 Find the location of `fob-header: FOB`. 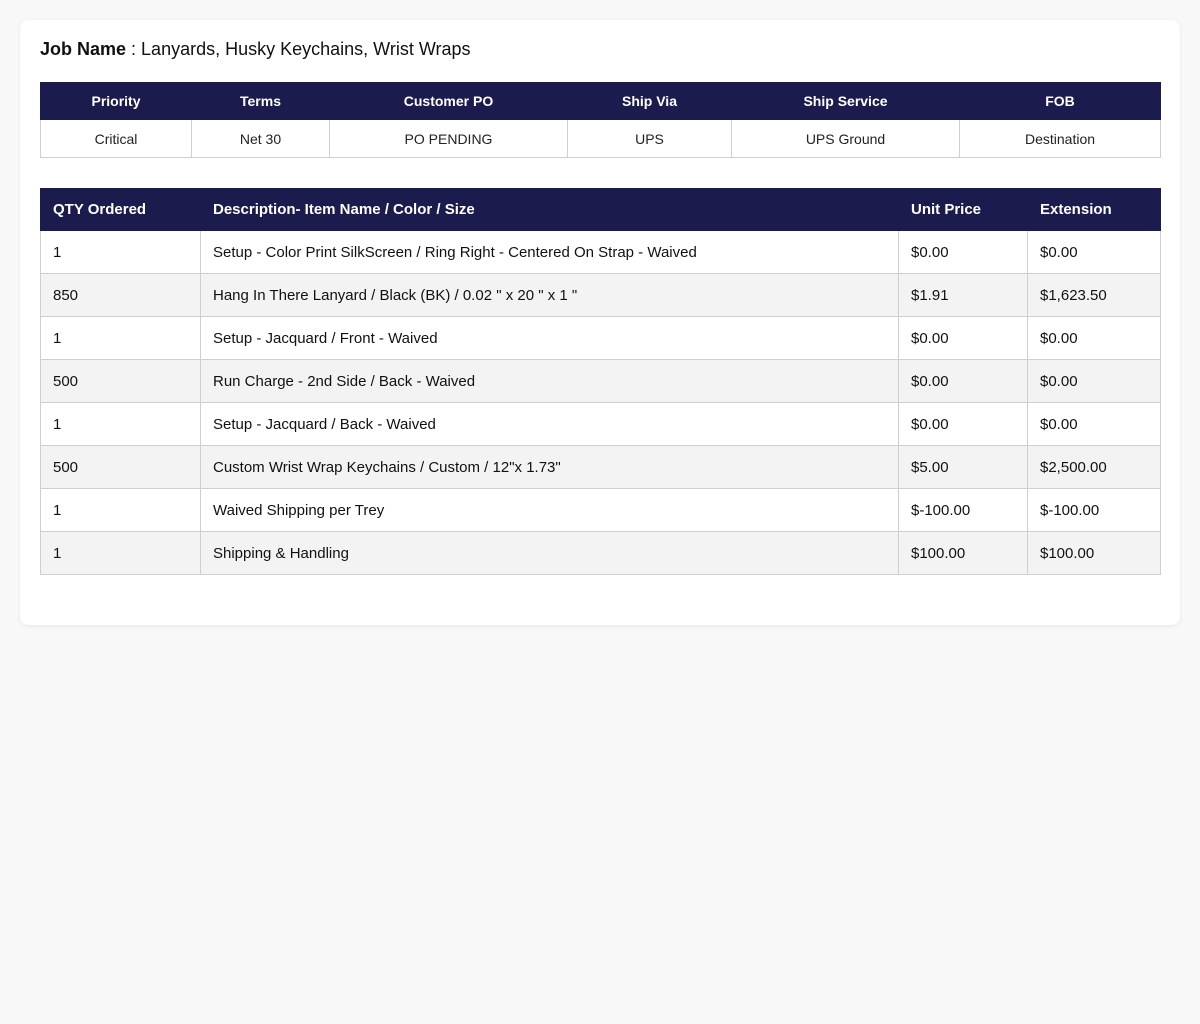

fob-header: FOB is located at coordinates (1060, 101).